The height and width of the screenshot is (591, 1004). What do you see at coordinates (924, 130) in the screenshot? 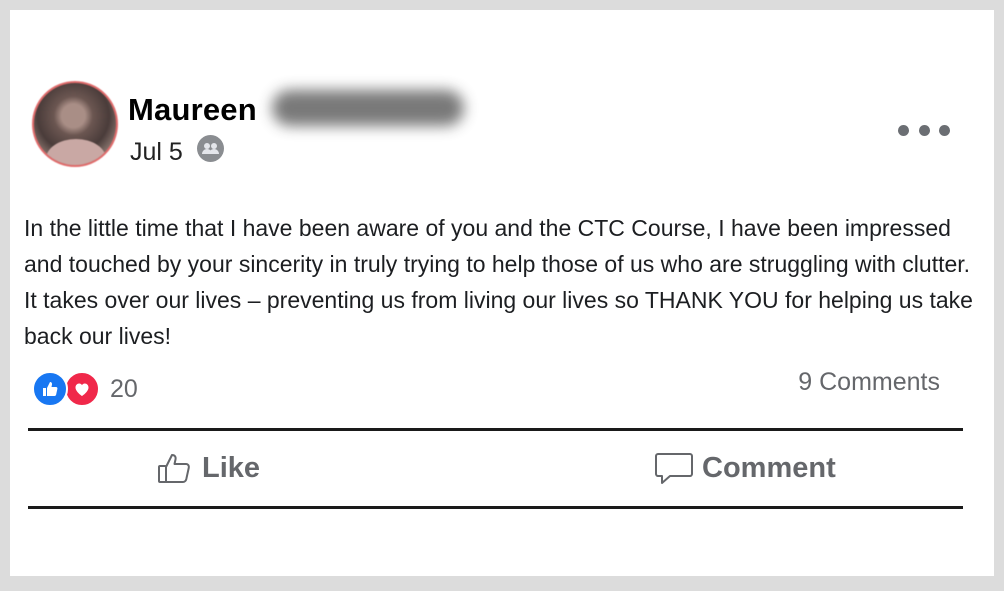
I see `more-options-icon` at bounding box center [924, 130].